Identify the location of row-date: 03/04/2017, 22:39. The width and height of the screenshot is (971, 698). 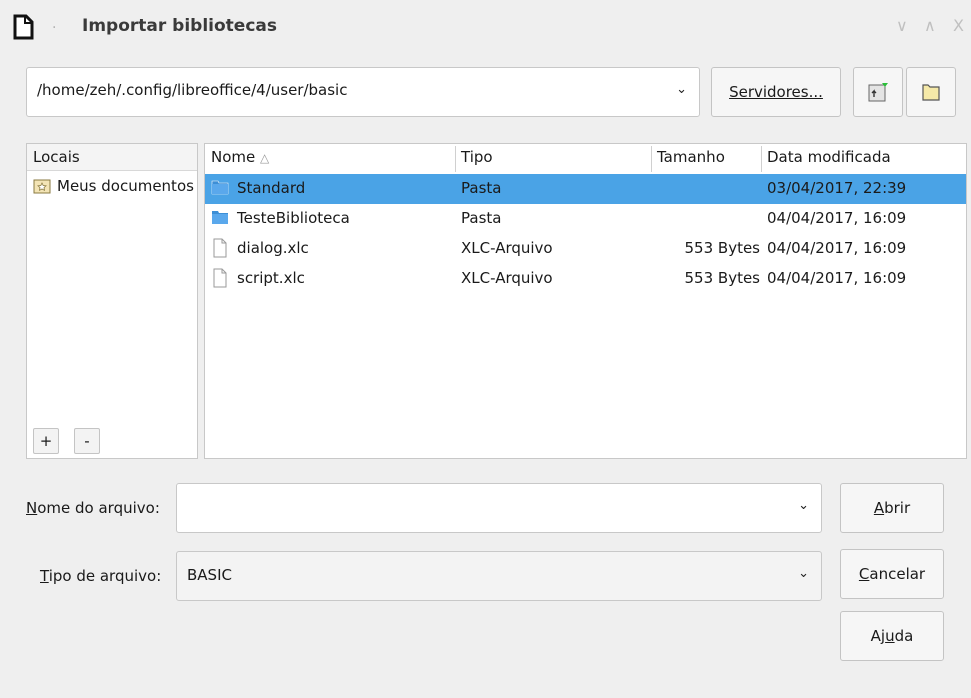
(837, 188).